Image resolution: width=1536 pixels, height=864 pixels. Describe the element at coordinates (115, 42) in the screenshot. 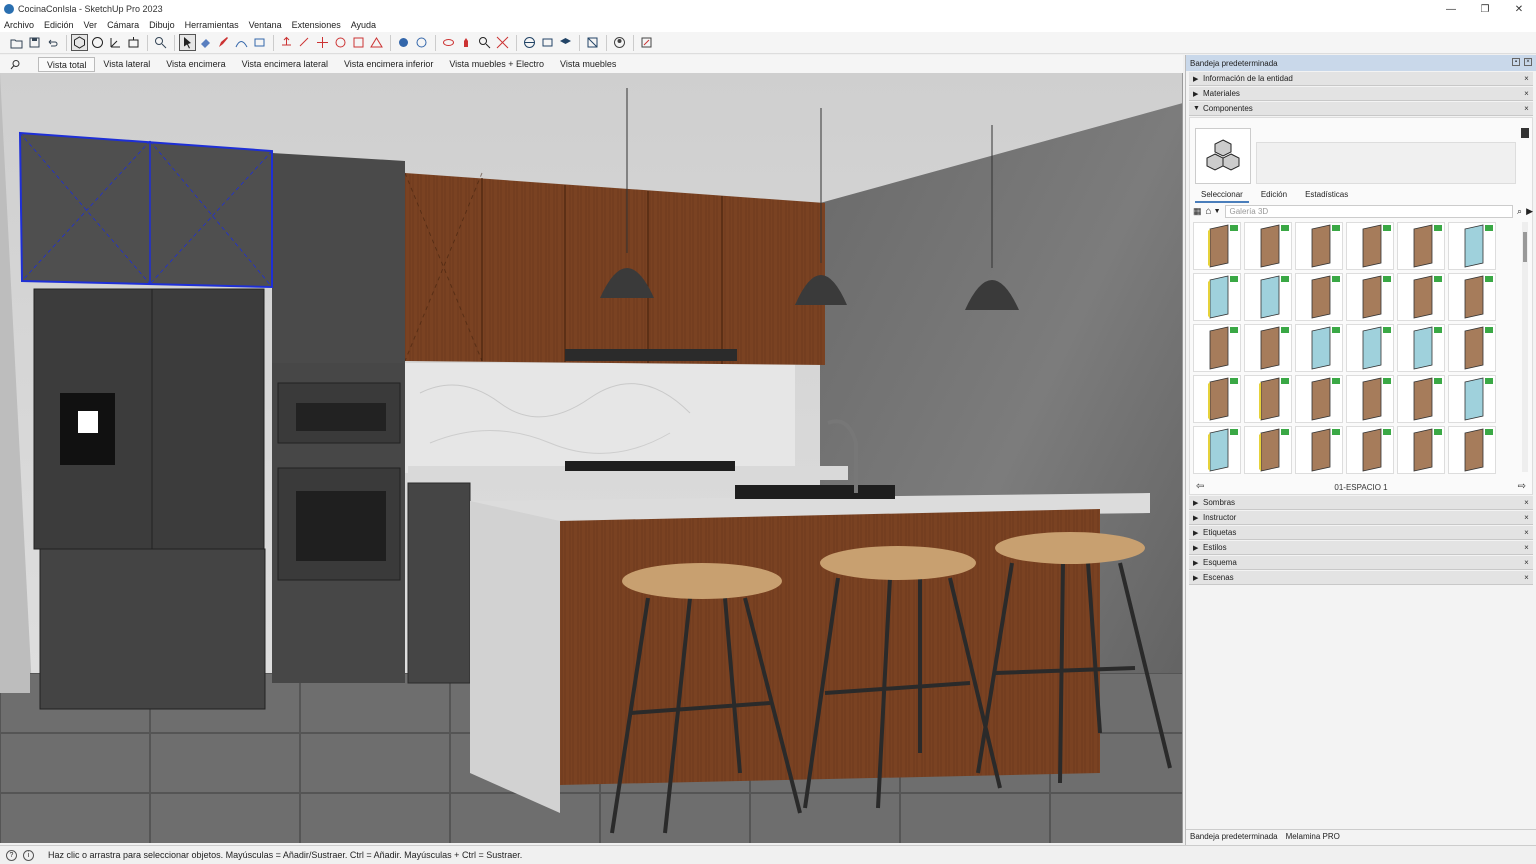

I see `front-view-icon` at that location.